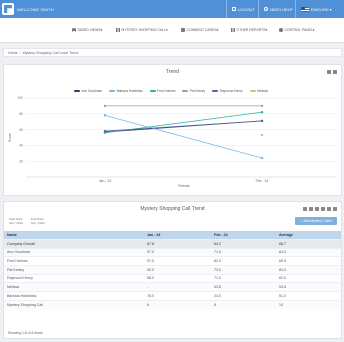 The height and width of the screenshot is (342, 344). Describe the element at coordinates (177, 296) in the screenshot. I see `table-cell: 78.0` at that location.